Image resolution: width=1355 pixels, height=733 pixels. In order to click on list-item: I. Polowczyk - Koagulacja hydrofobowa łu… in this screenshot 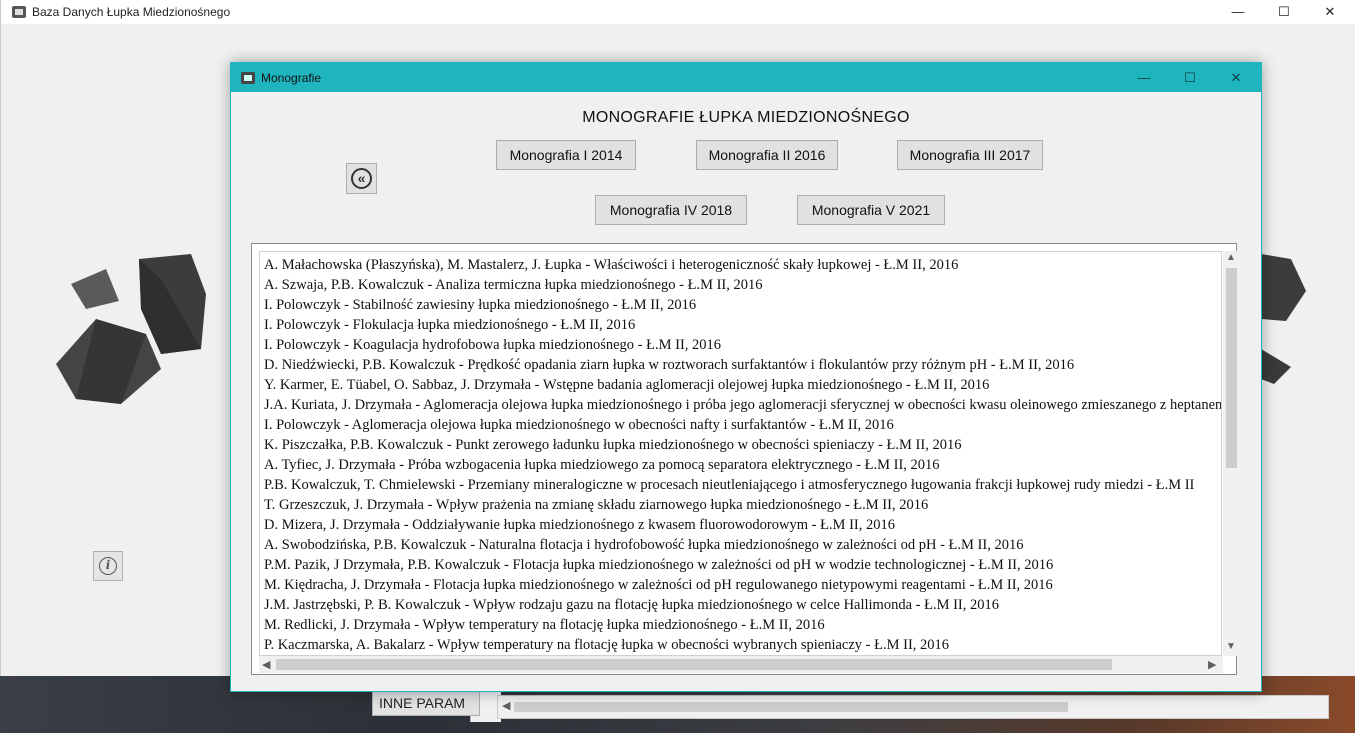, I will do `click(742, 345)`.